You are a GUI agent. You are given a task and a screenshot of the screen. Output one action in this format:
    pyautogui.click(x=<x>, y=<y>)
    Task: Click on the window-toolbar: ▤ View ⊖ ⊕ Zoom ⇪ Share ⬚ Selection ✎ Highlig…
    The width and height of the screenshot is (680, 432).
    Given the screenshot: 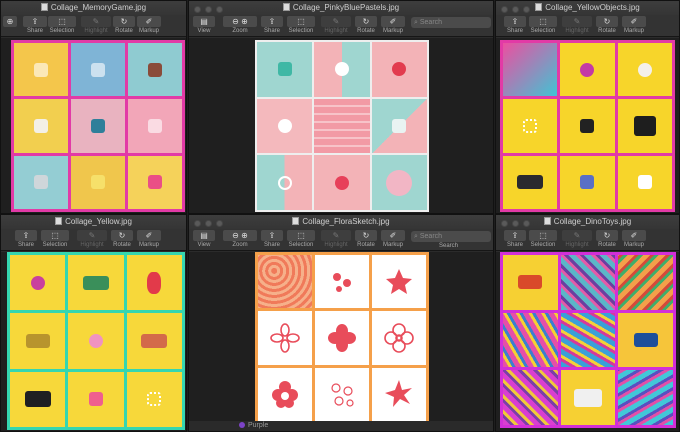 What is the action you would take?
    pyautogui.click(x=341, y=240)
    